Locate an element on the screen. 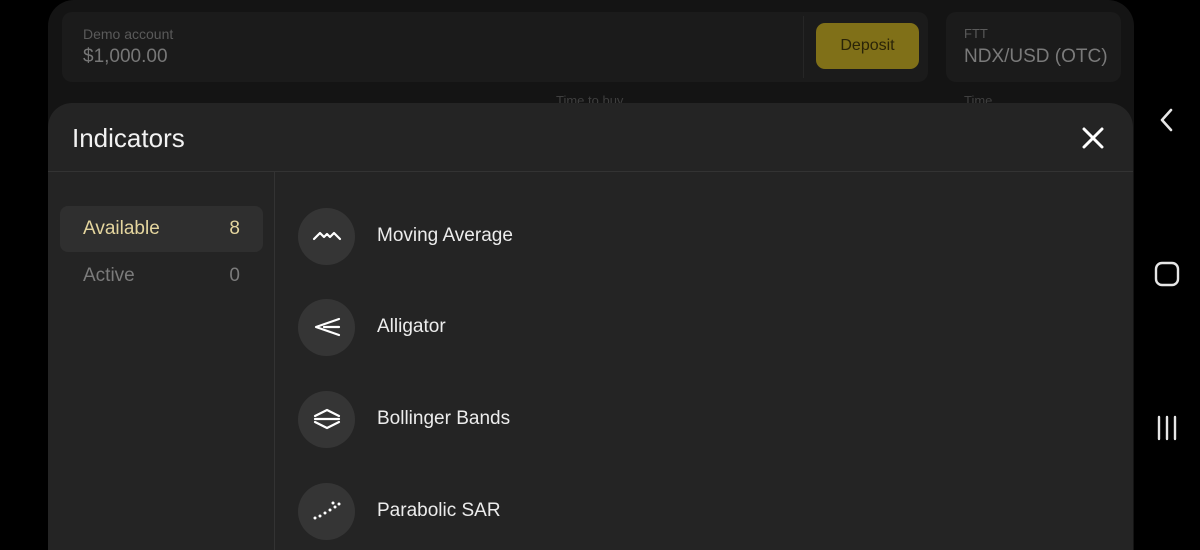 This screenshot has height=550, width=1200. deposit-button: Deposit is located at coordinates (867, 46).